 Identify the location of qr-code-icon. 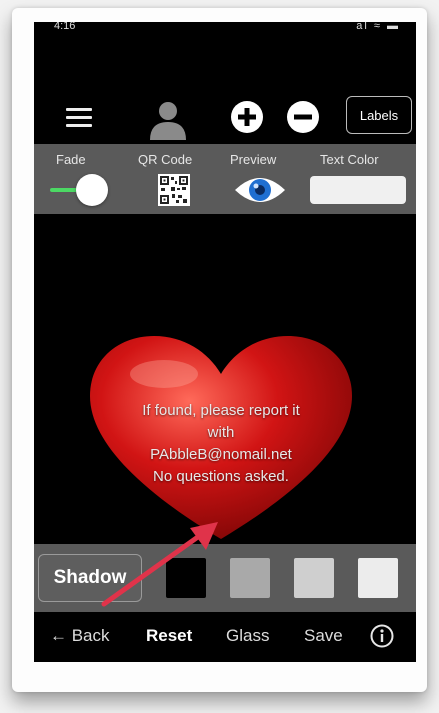
(174, 190).